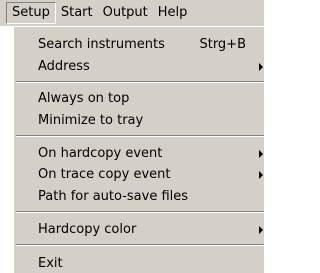 Image resolution: width=320 pixels, height=273 pixels. I want to click on menu-item-search-instruments: Search instruments Strg+B, so click(151, 45).